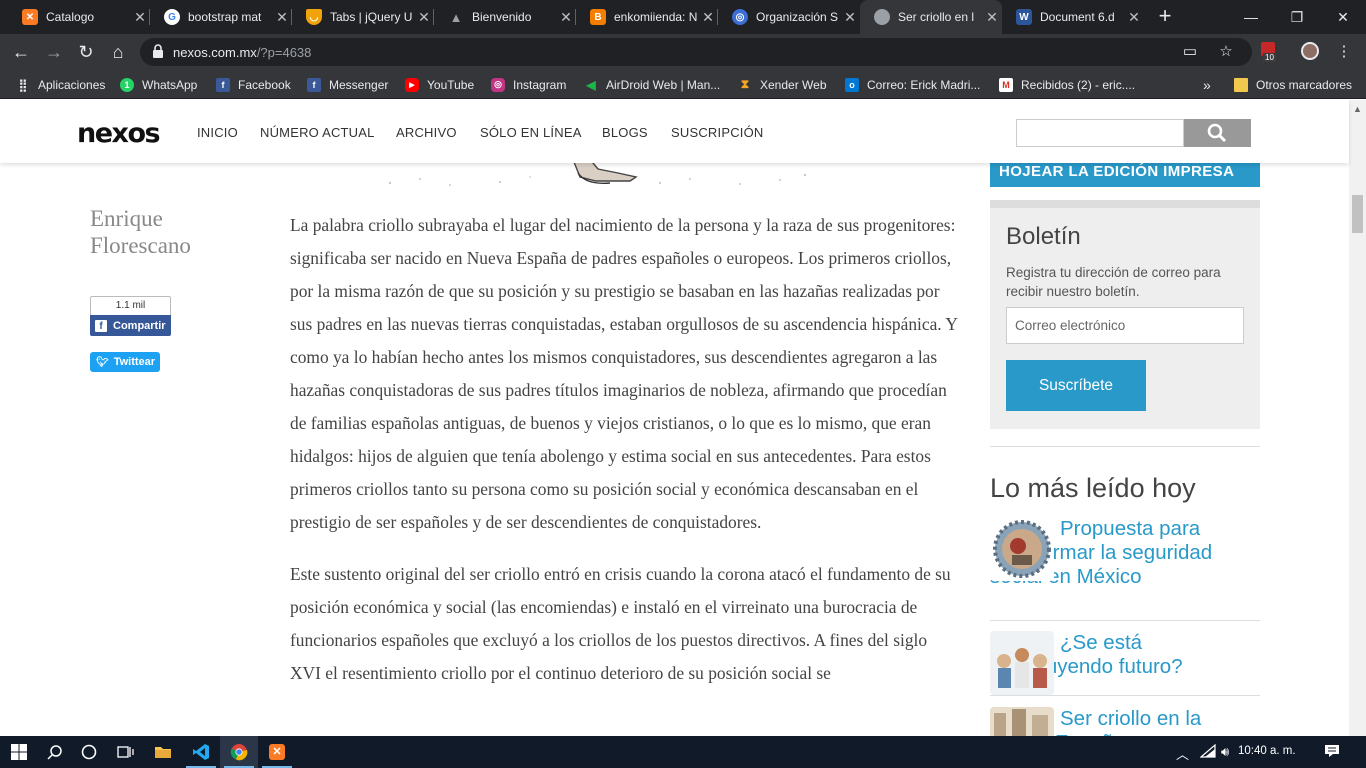 Image resolution: width=1366 pixels, height=768 pixels. What do you see at coordinates (647, 17) in the screenshot?
I see `browser-tab: B enkomiienda: N ✕` at bounding box center [647, 17].